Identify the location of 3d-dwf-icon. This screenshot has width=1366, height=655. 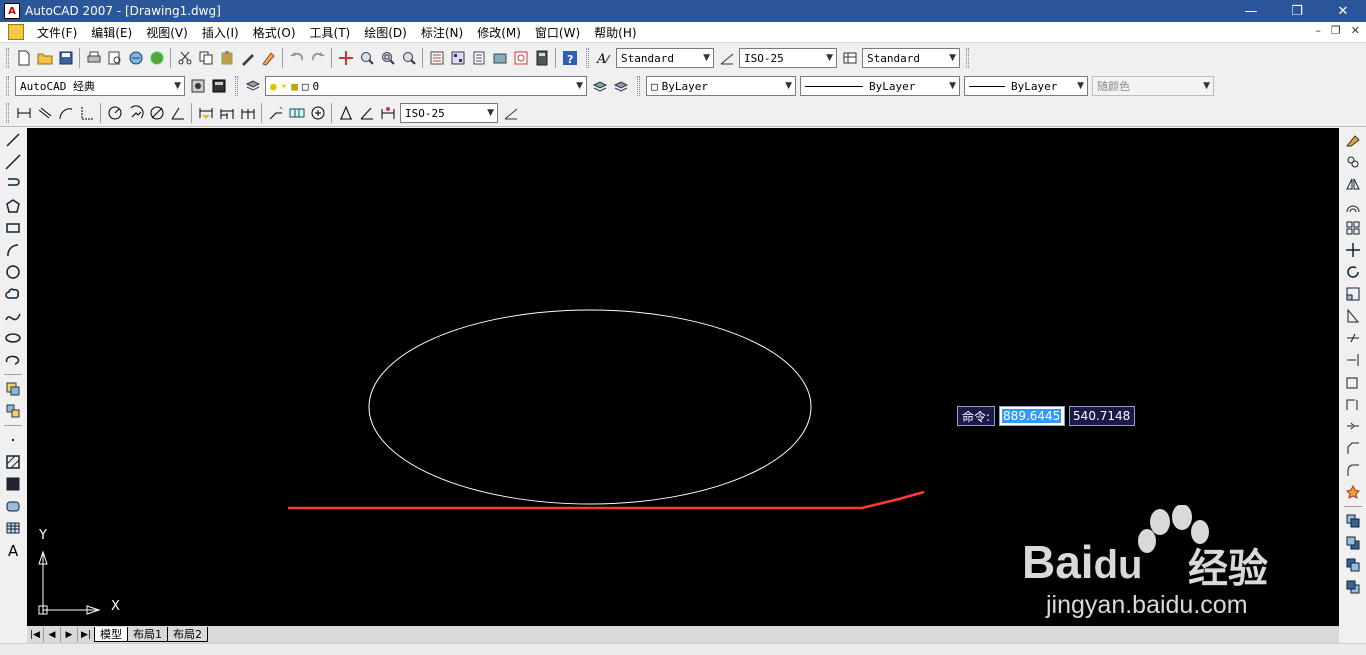
(156, 58).